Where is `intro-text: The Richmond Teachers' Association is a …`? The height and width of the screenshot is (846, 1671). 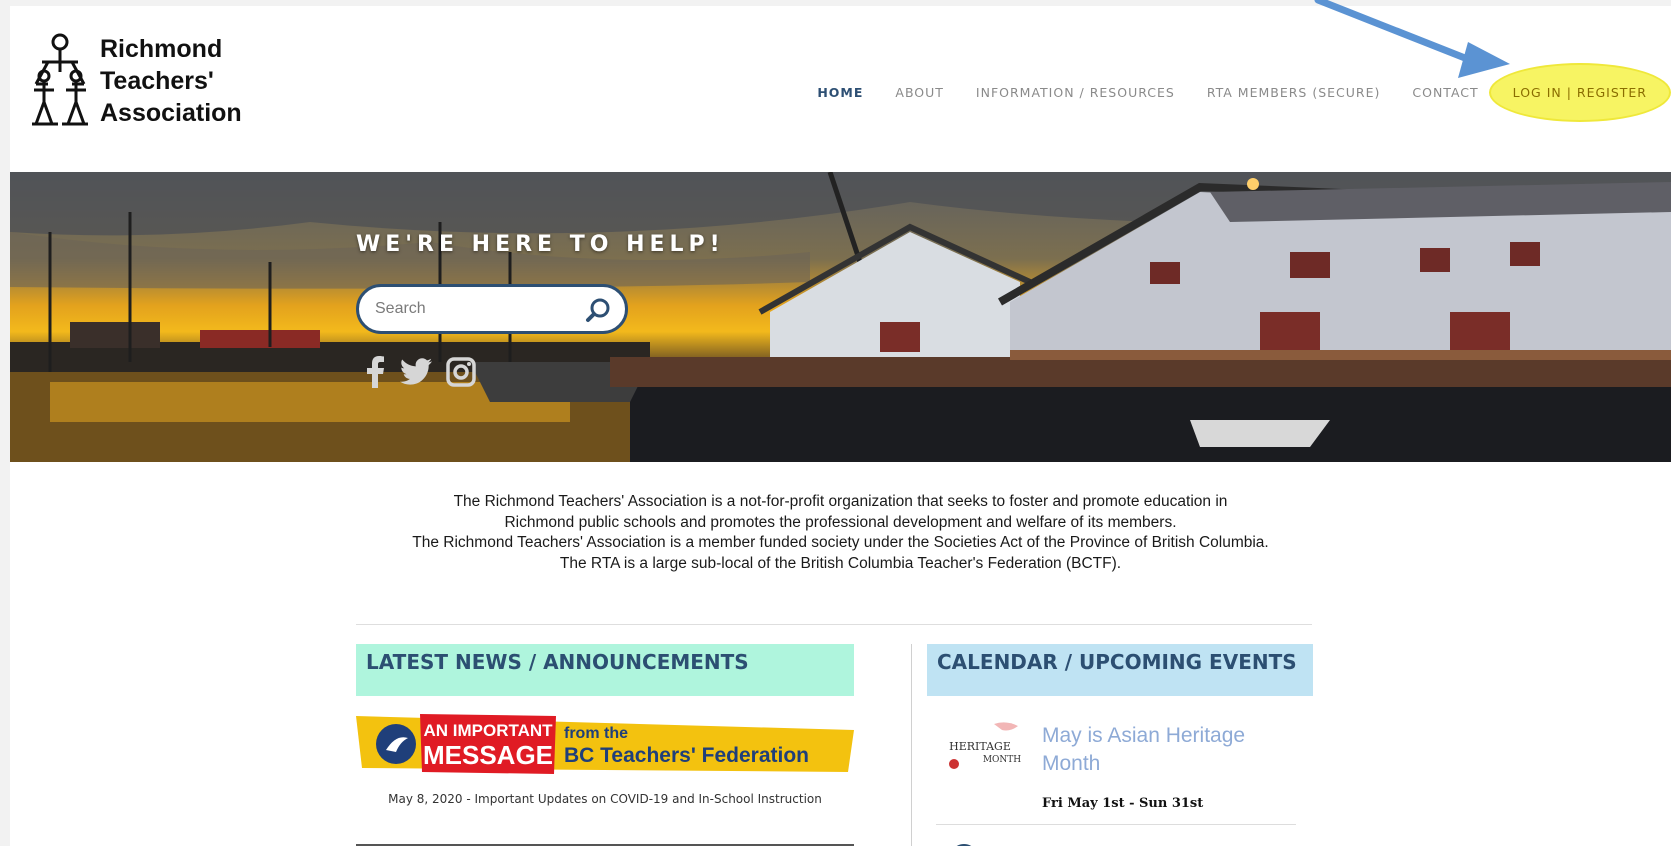 intro-text: The Richmond Teachers' Association is a … is located at coordinates (840, 533).